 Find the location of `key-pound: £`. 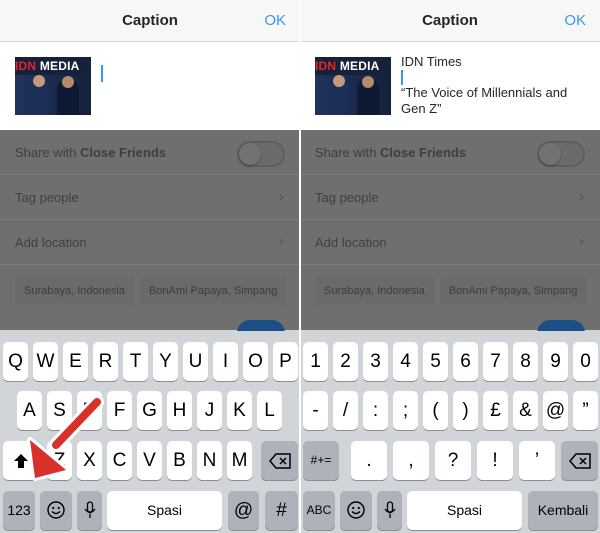

key-pound: £ is located at coordinates (495, 410).